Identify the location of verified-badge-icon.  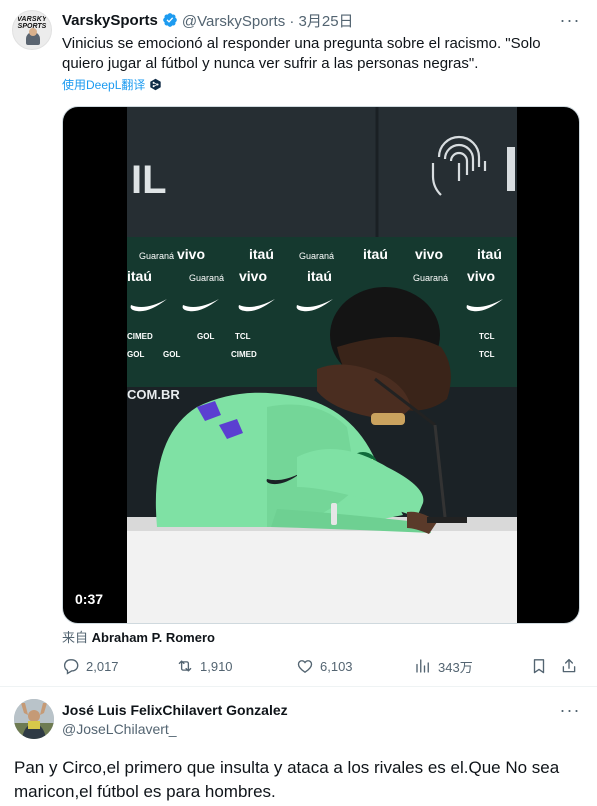
(170, 20).